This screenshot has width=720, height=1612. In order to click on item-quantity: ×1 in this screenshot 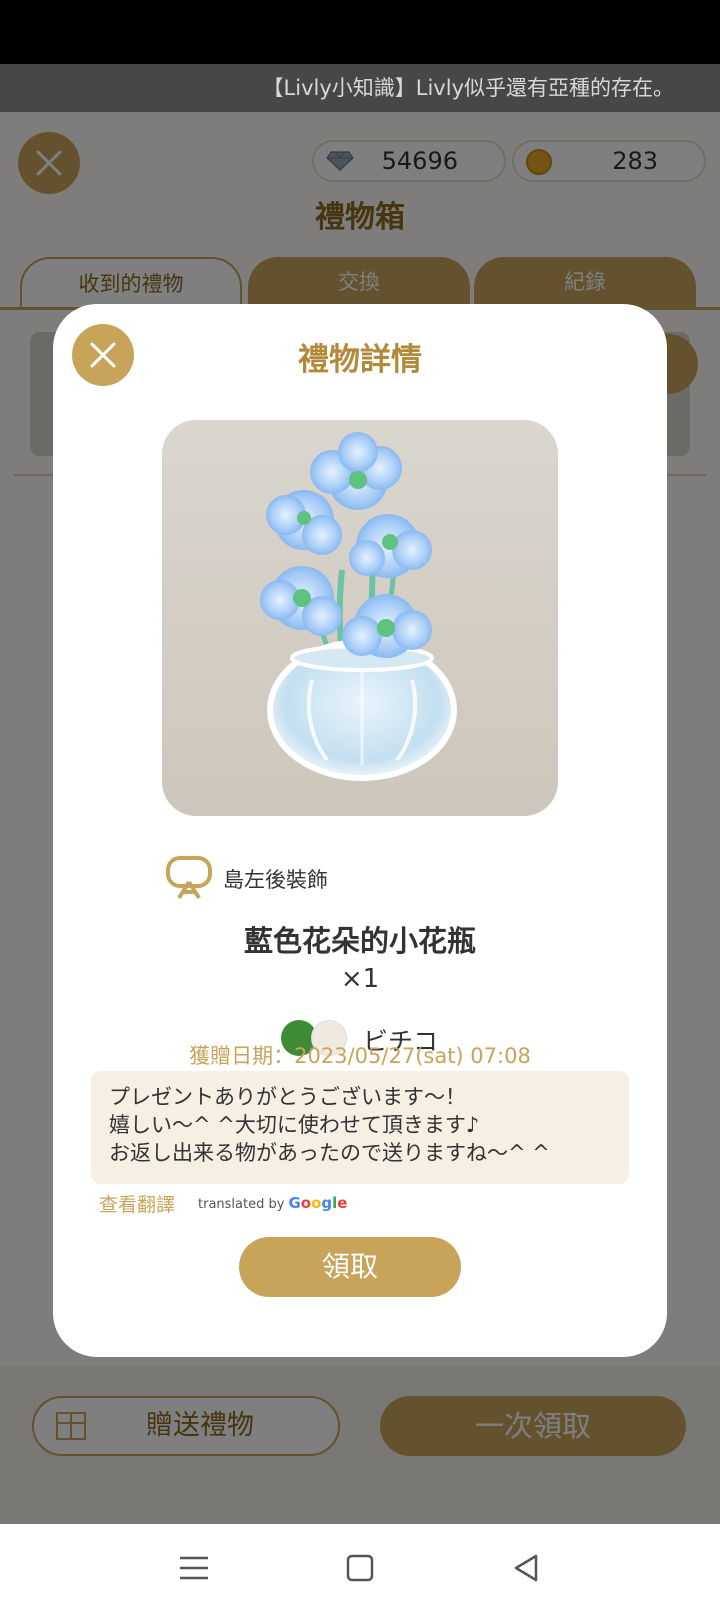, I will do `click(360, 979)`.